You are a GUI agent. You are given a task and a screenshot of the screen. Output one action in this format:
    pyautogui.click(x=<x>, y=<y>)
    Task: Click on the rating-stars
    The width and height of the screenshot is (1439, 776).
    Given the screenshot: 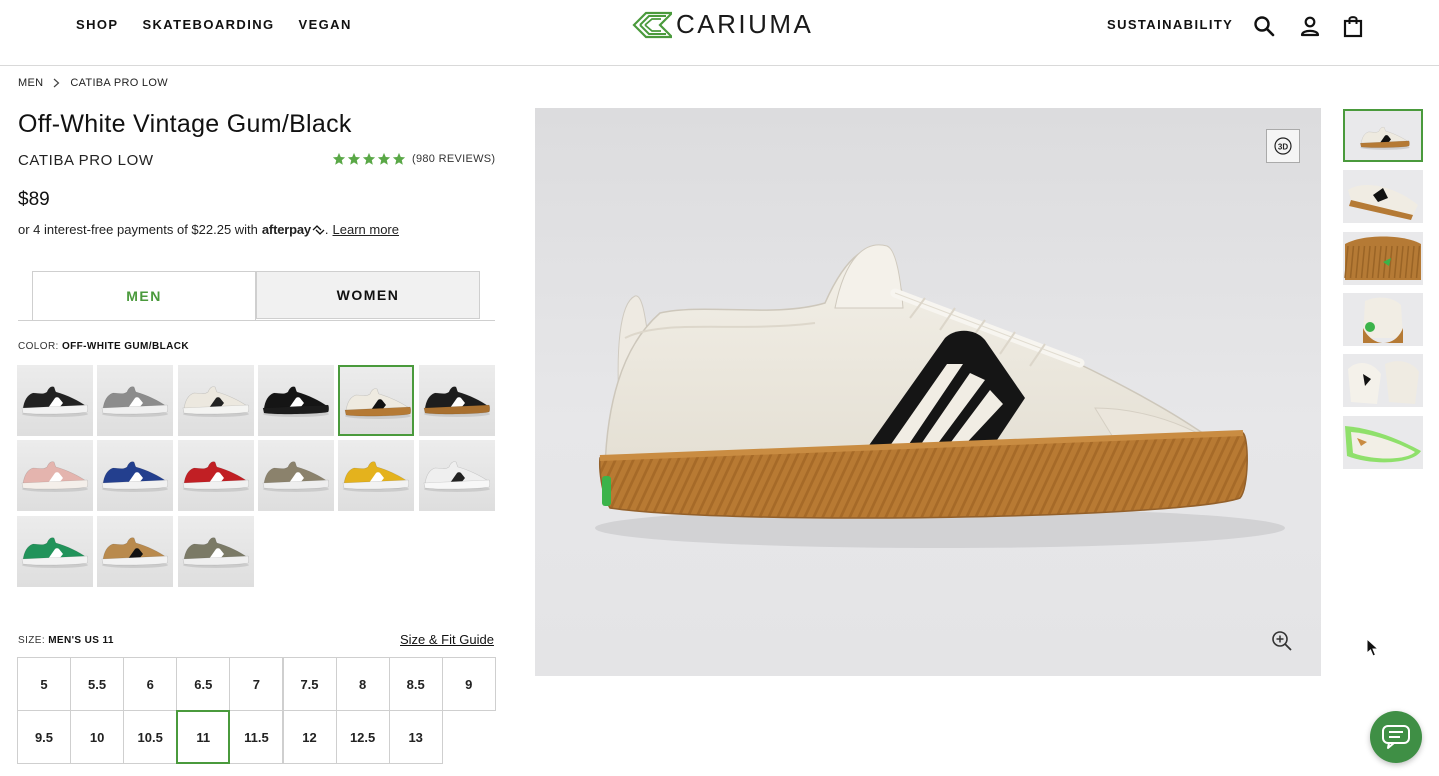 What is the action you would take?
    pyautogui.click(x=369, y=159)
    